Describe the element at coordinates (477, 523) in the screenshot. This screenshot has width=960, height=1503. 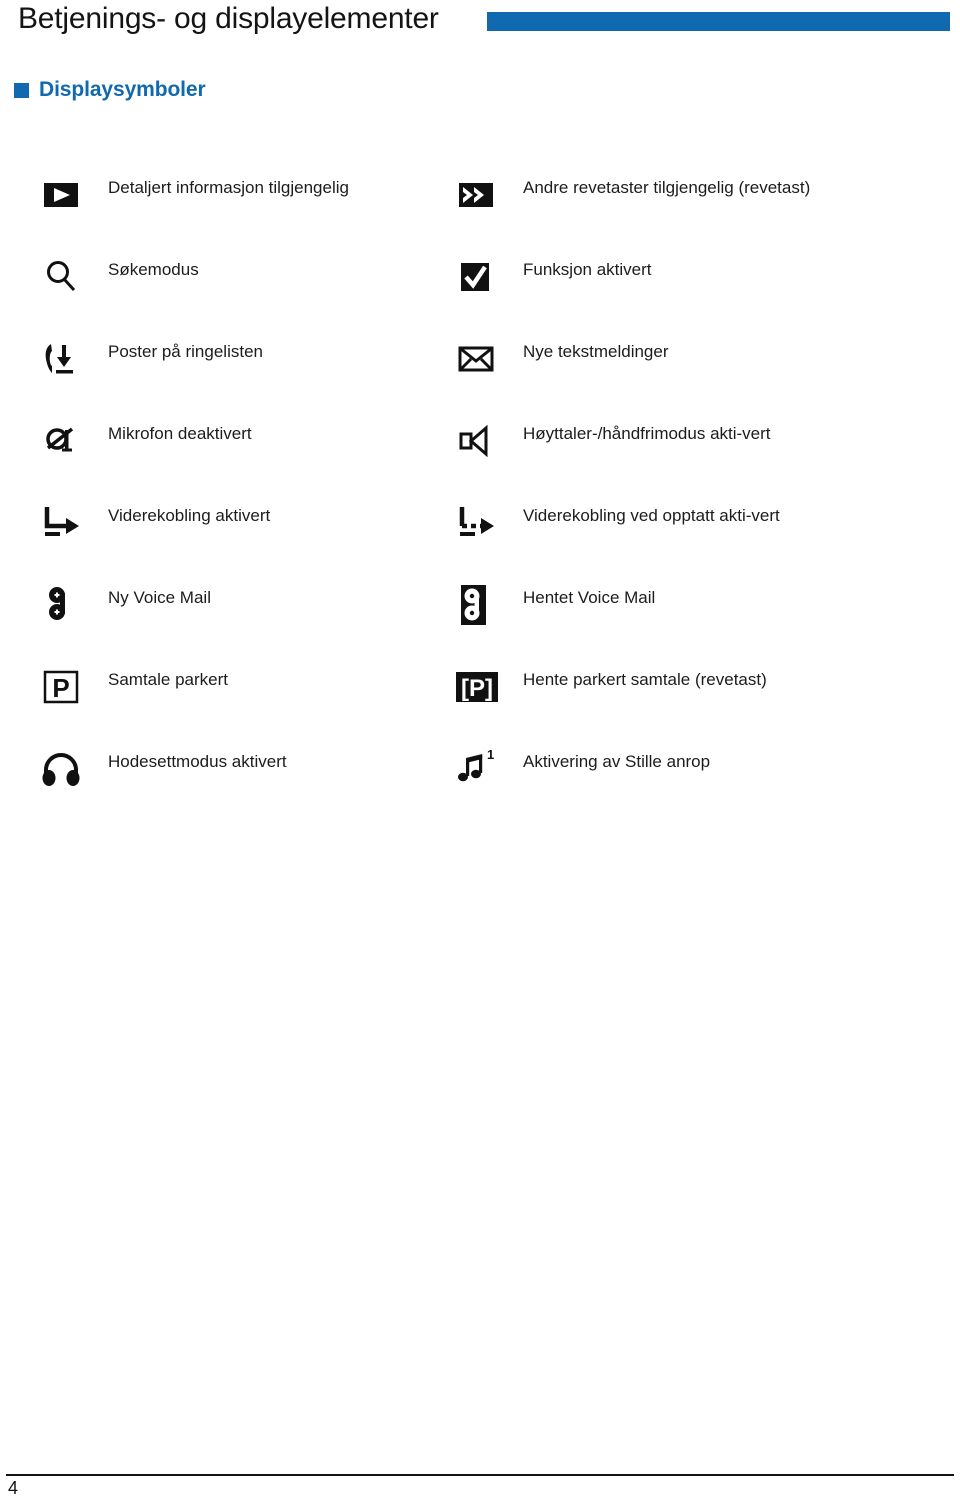
I see `call-forward-busy-arrow-icon` at that location.